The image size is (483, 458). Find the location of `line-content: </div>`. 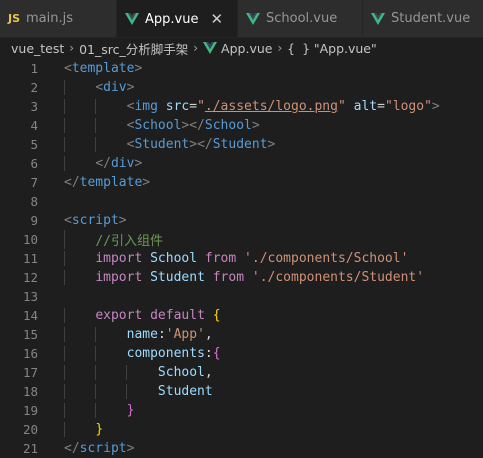

line-content: </div> is located at coordinates (260, 163).